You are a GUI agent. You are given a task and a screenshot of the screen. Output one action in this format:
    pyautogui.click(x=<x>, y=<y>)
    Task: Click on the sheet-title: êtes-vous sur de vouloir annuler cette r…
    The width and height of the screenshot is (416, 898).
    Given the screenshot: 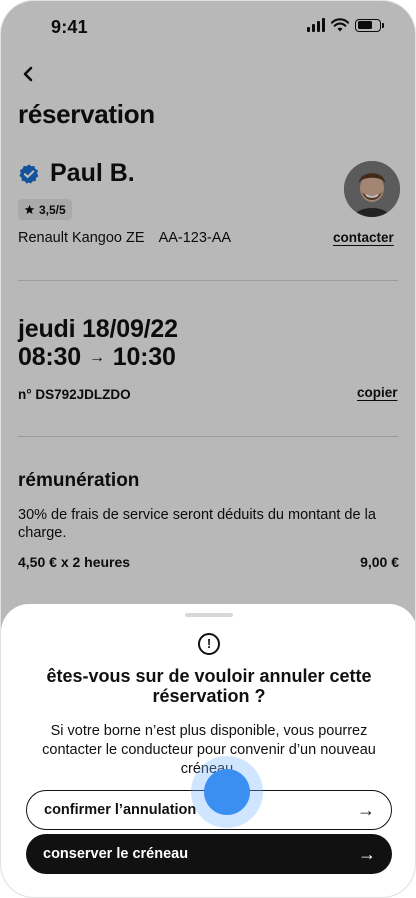 What is the action you would take?
    pyautogui.click(x=209, y=686)
    